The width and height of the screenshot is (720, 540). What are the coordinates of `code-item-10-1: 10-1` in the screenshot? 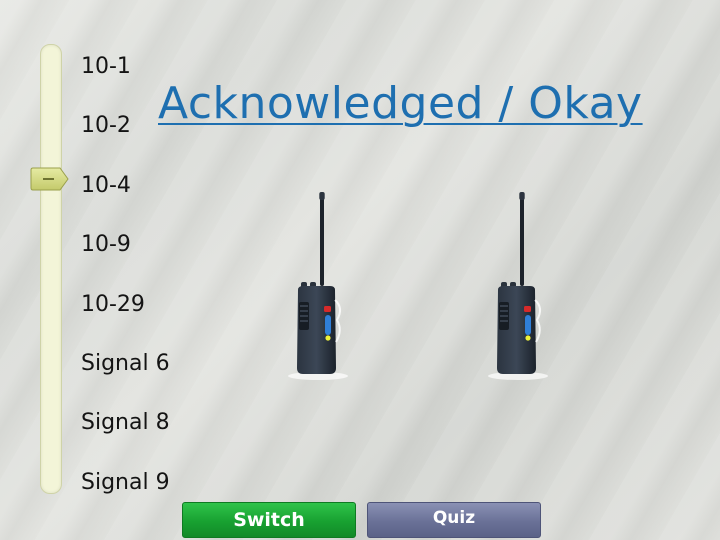 It's located at (125, 79).